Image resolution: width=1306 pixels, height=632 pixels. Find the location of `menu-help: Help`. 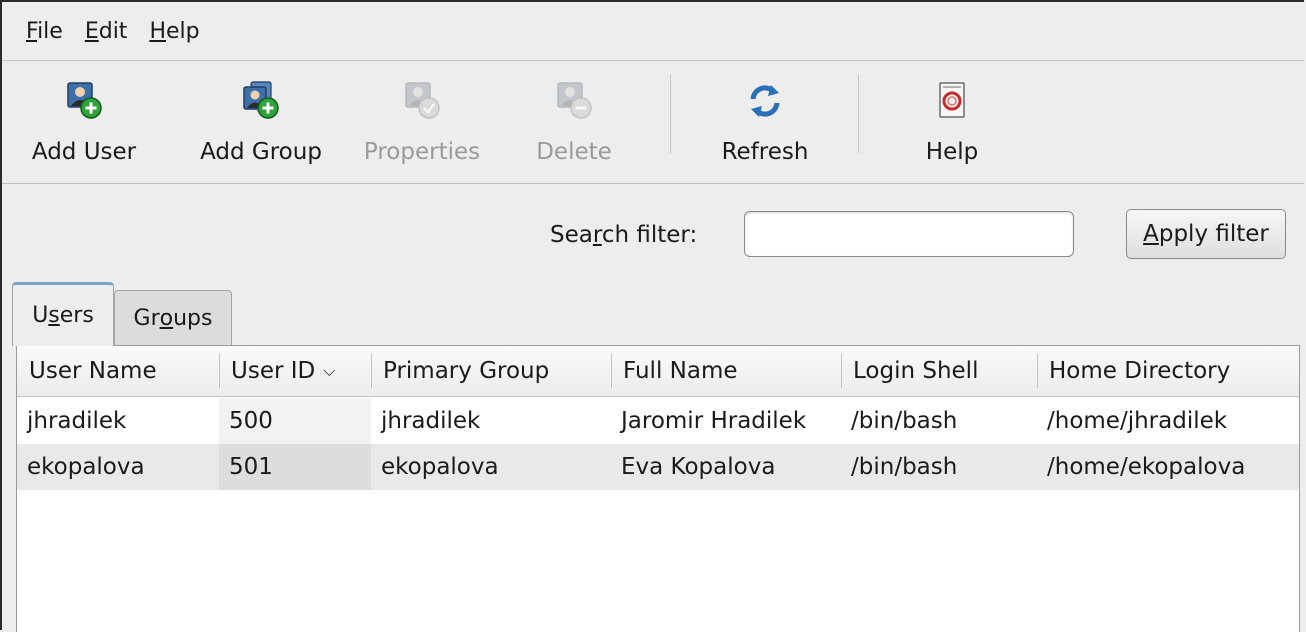

menu-help: Help is located at coordinates (174, 31).